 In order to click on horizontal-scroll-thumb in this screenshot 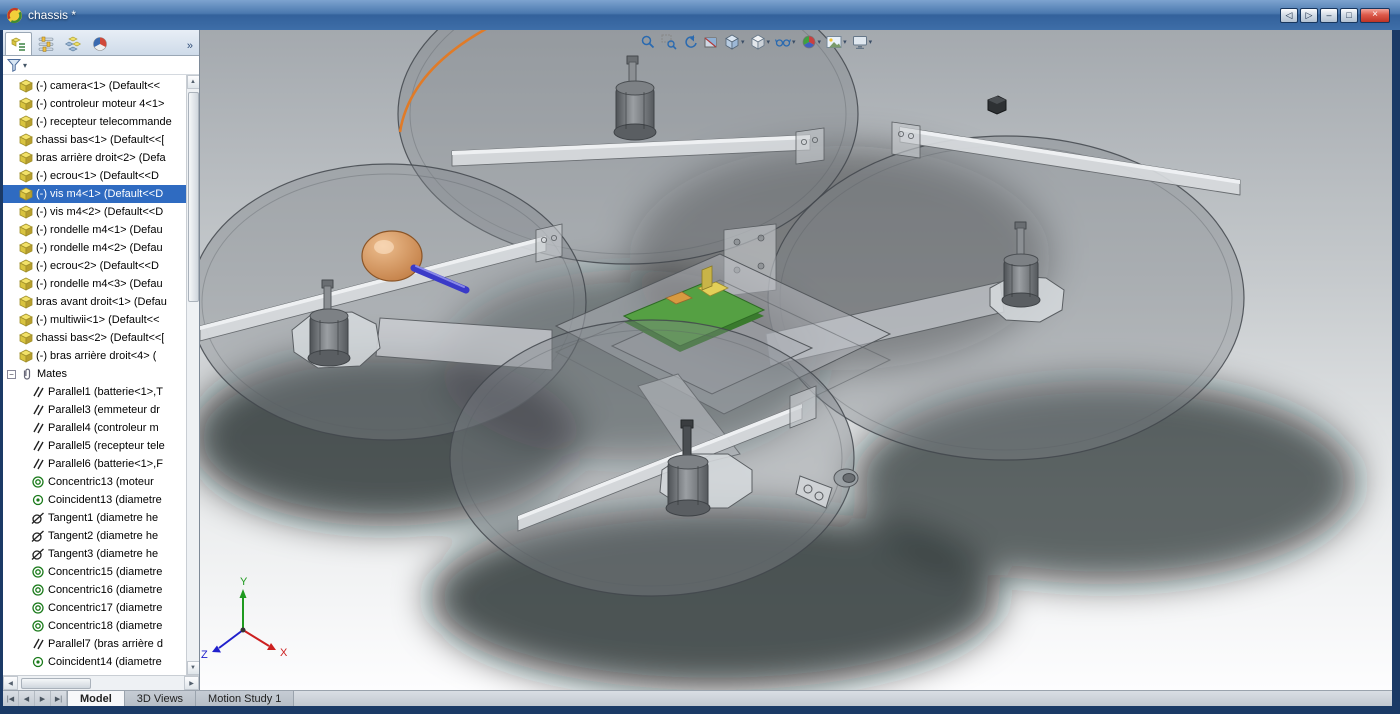, I will do `click(56, 683)`.